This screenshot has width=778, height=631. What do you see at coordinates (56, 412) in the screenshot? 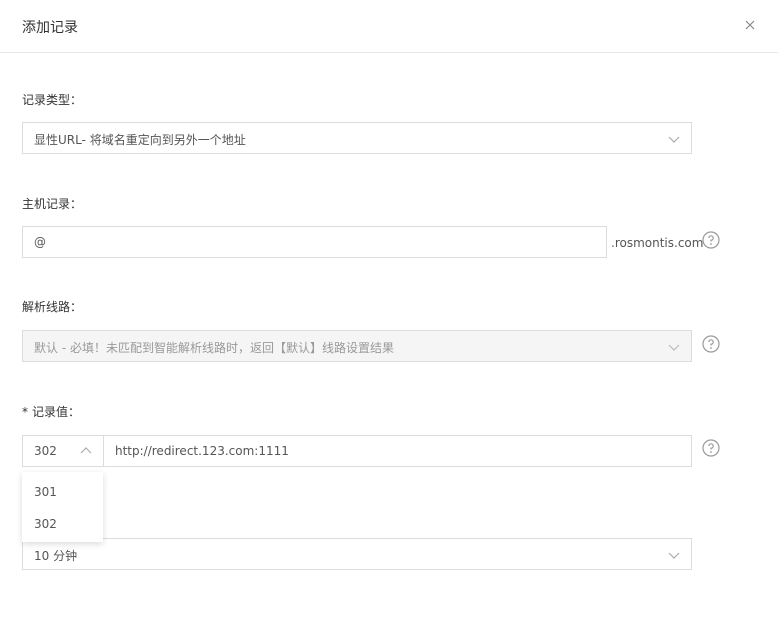
I see `record-value-label-text: 记录值：` at bounding box center [56, 412].